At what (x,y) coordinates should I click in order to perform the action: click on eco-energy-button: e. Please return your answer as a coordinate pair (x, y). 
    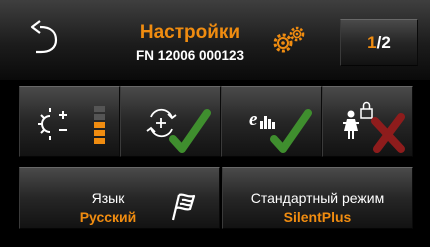
    Looking at the image, I should click on (271, 121).